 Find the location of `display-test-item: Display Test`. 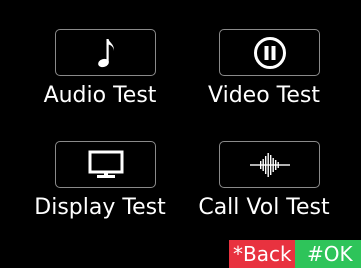

display-test-item: Display Test is located at coordinates (100, 186).